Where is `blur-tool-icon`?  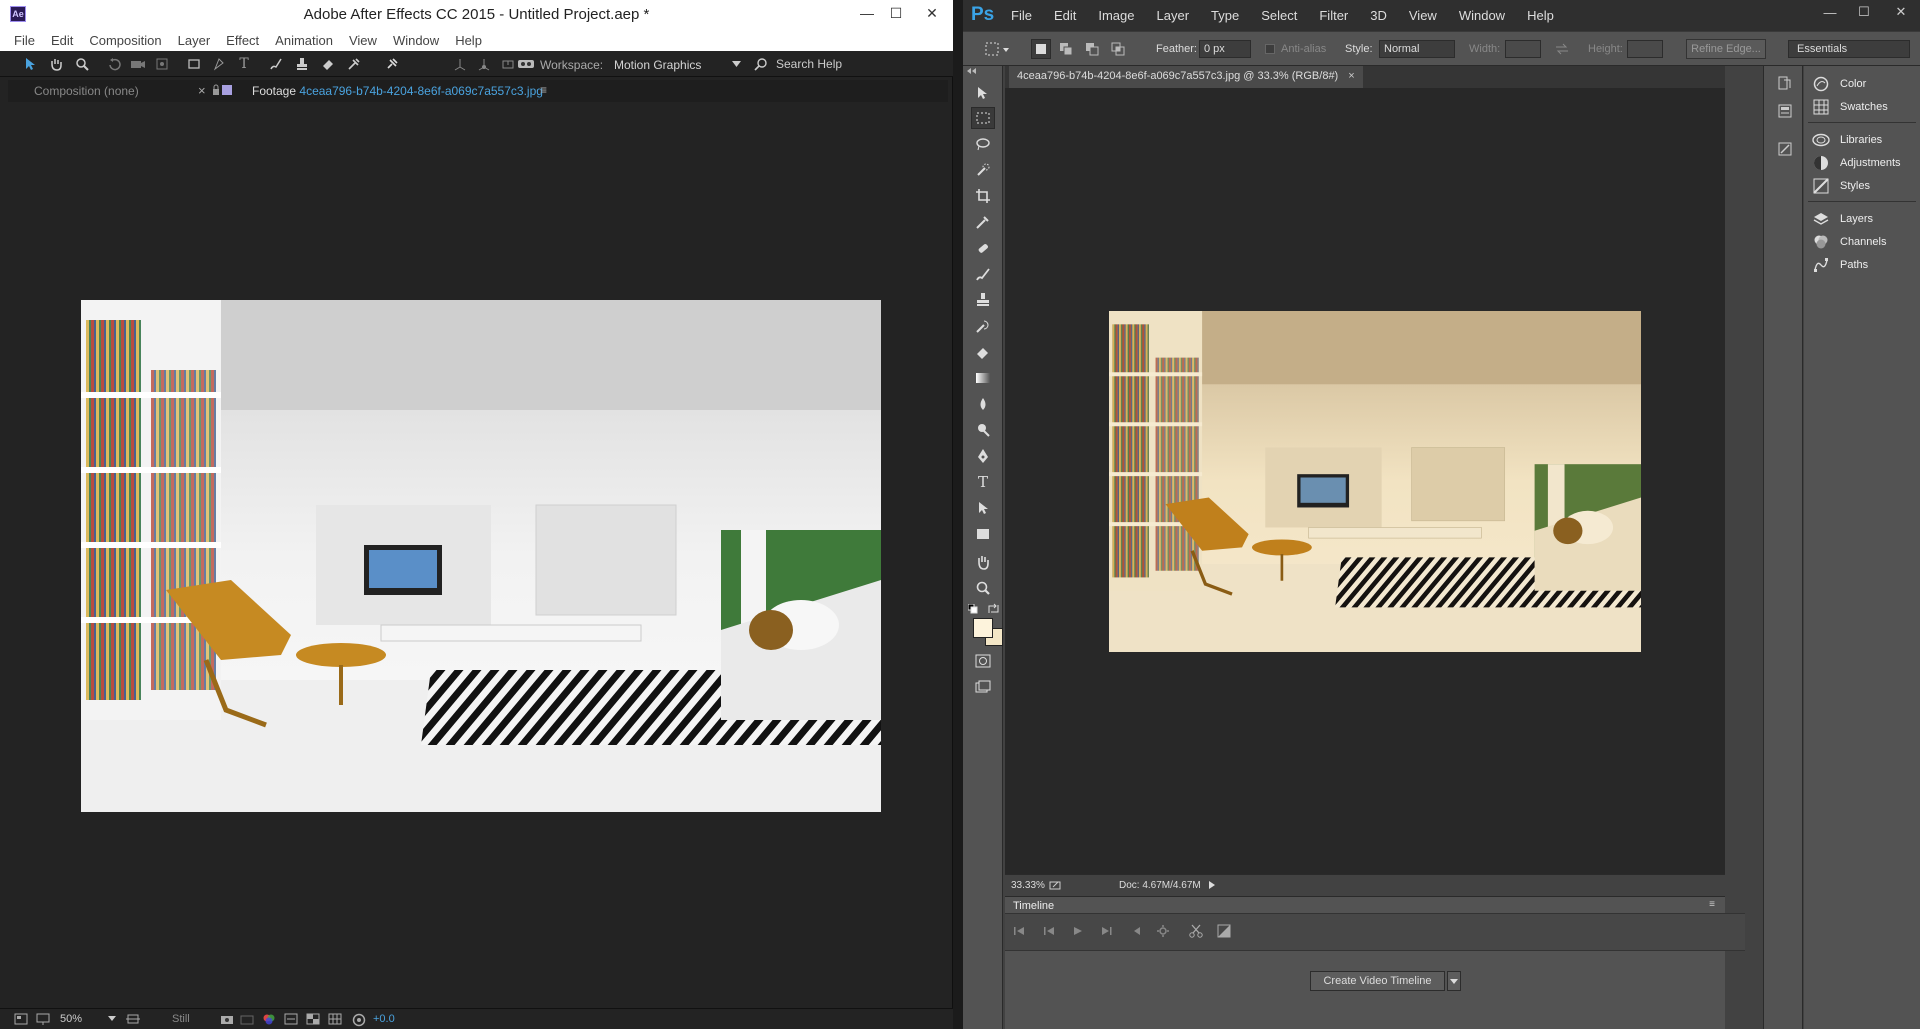
blur-tool-icon is located at coordinates (983, 404).